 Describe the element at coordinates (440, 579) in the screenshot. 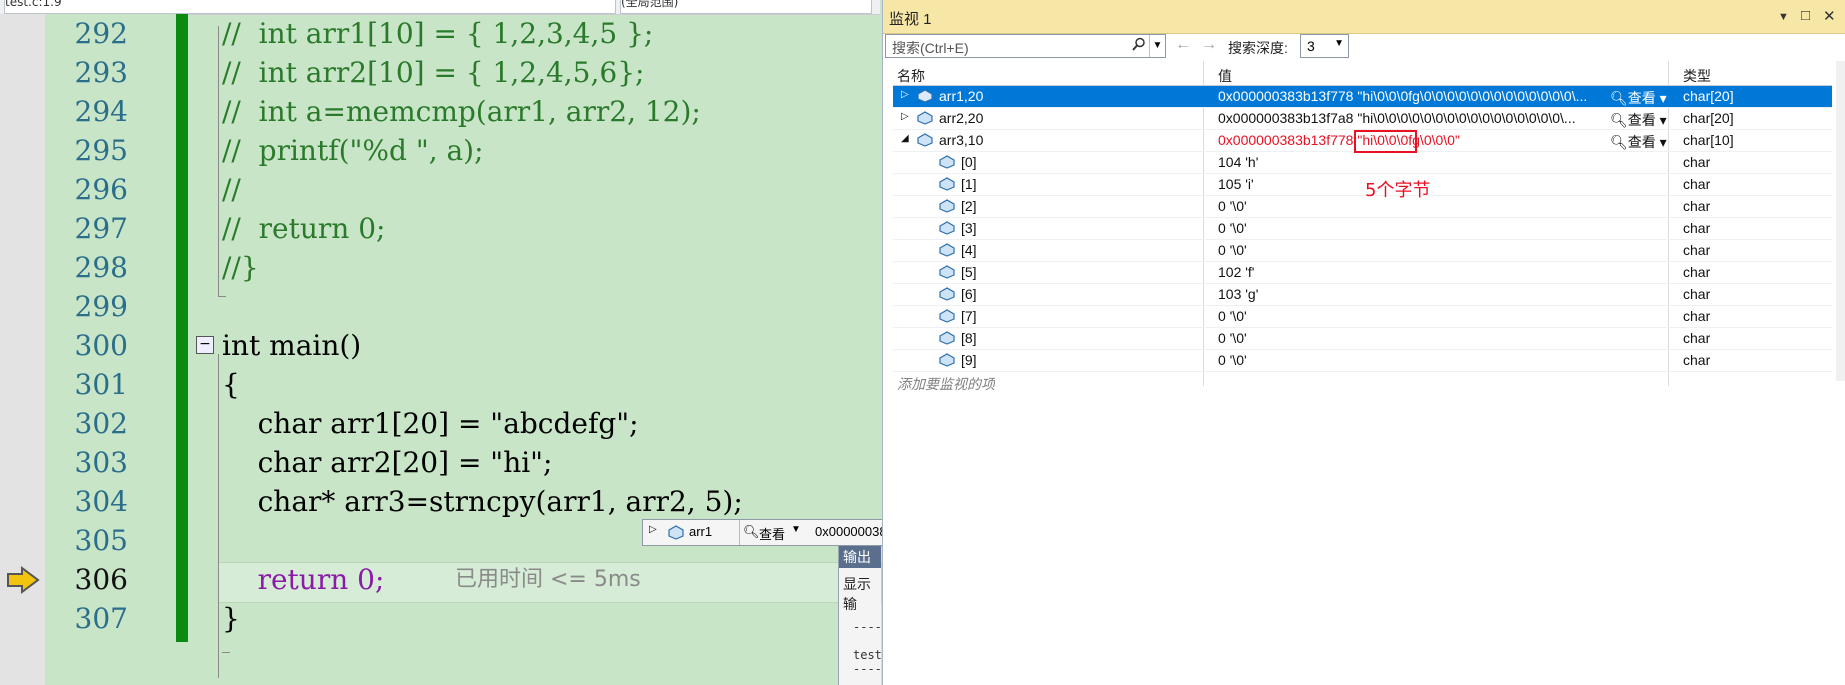

I see `code-line-current: 306 return 0; 已用时间 <= 5ms` at that location.